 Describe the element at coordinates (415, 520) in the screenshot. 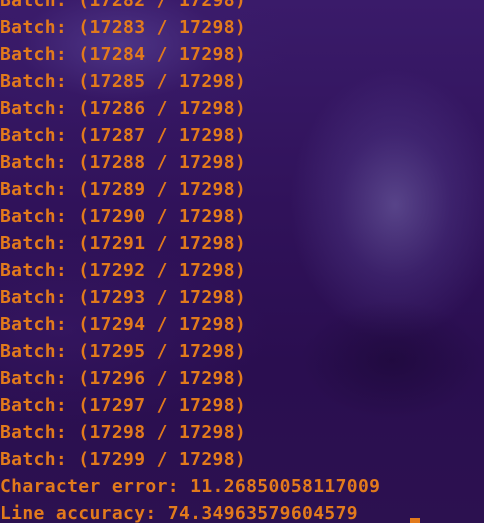

I see `terminal-cursor` at that location.